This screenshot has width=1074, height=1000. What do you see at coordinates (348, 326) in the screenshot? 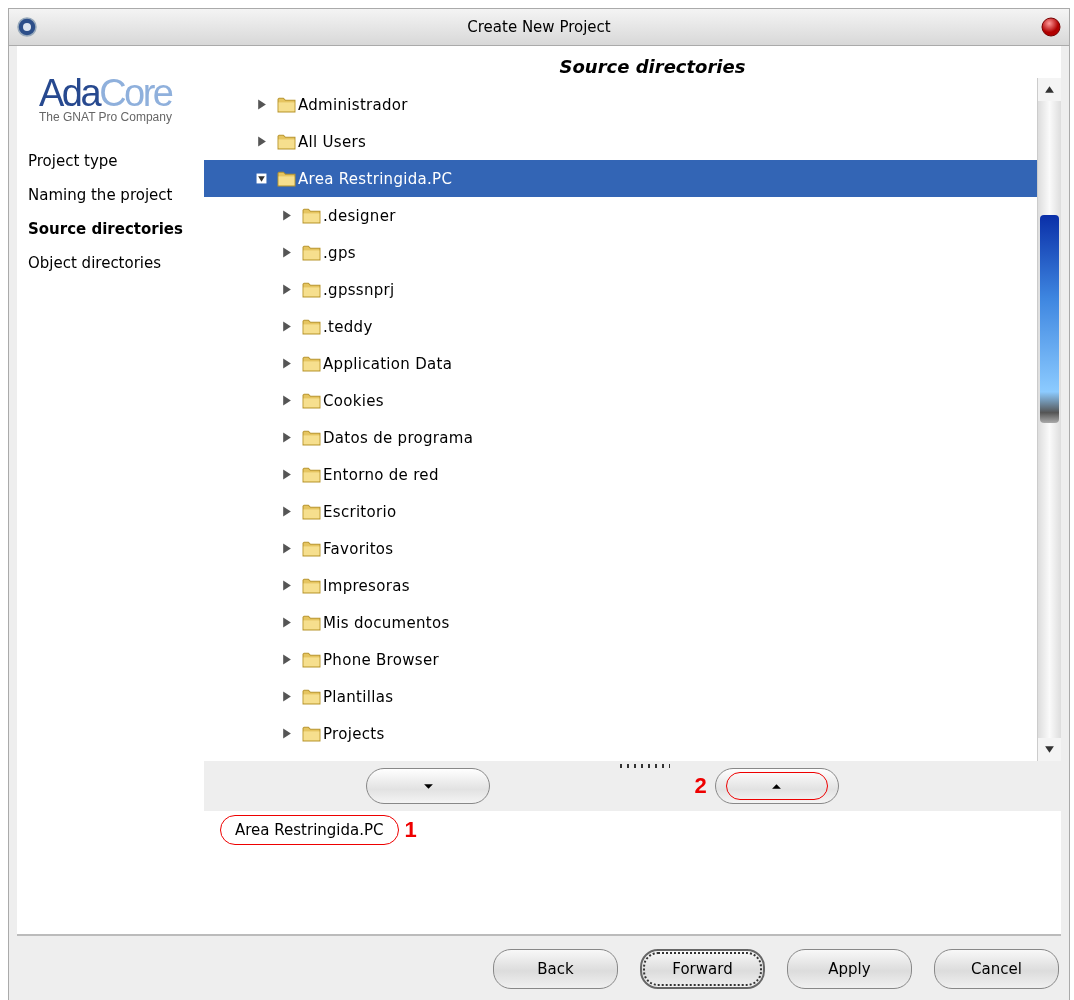
I see `tree-item-label: .teddy` at bounding box center [348, 326].